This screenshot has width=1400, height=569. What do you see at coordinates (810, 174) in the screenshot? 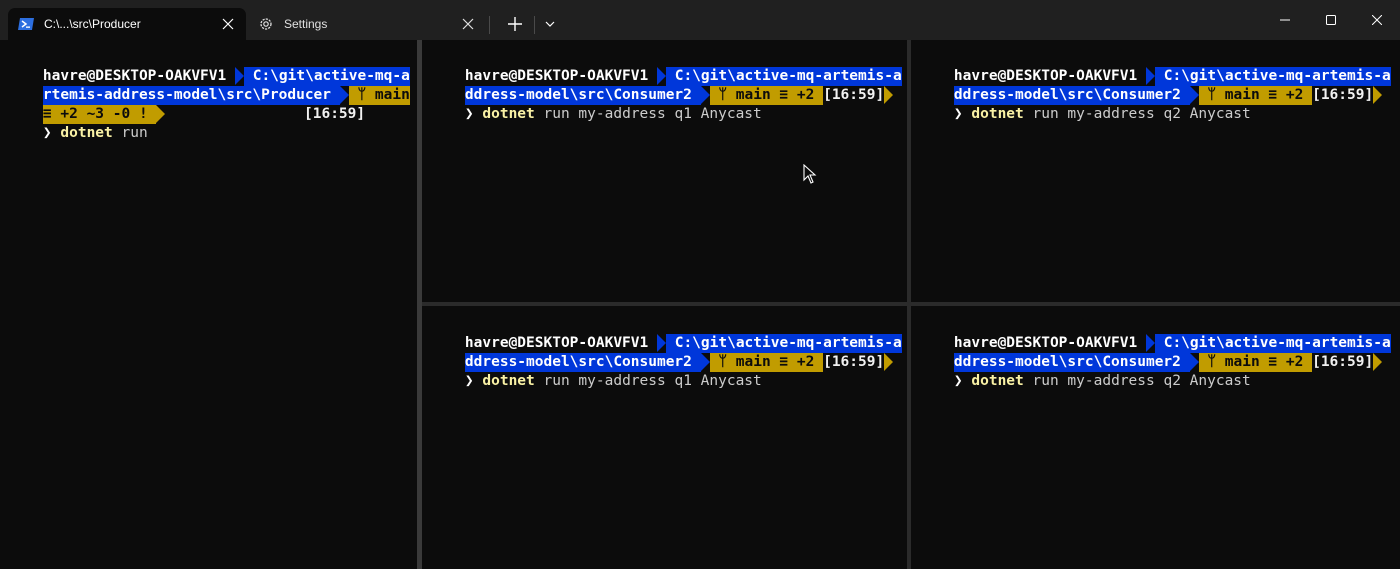
I see `mouse-cursor-icon` at bounding box center [810, 174].